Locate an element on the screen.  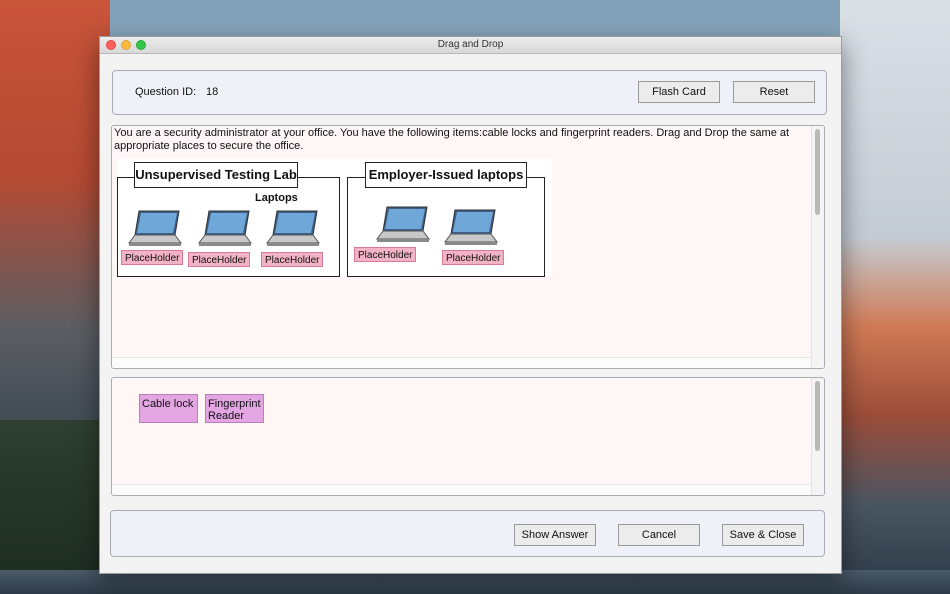
draggable-item-cable-lock: Cable lock is located at coordinates (168, 408).